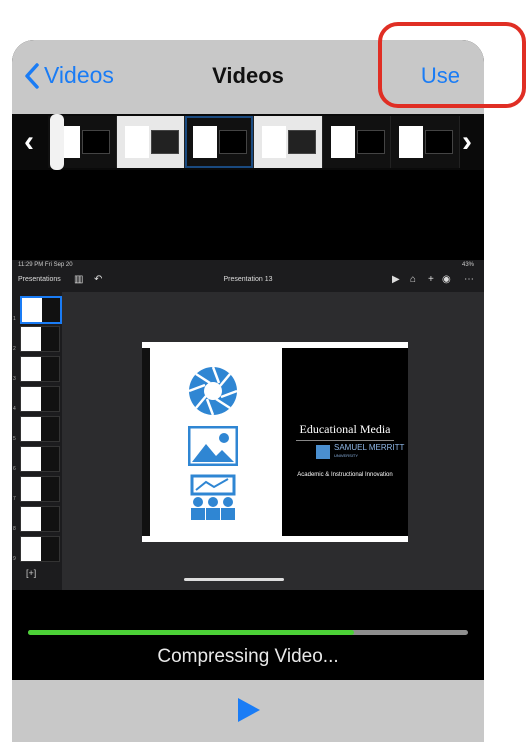 Image resolution: width=529 pixels, height=742 pixels. What do you see at coordinates (14, 499) in the screenshot?
I see `slide-number: 7` at bounding box center [14, 499].